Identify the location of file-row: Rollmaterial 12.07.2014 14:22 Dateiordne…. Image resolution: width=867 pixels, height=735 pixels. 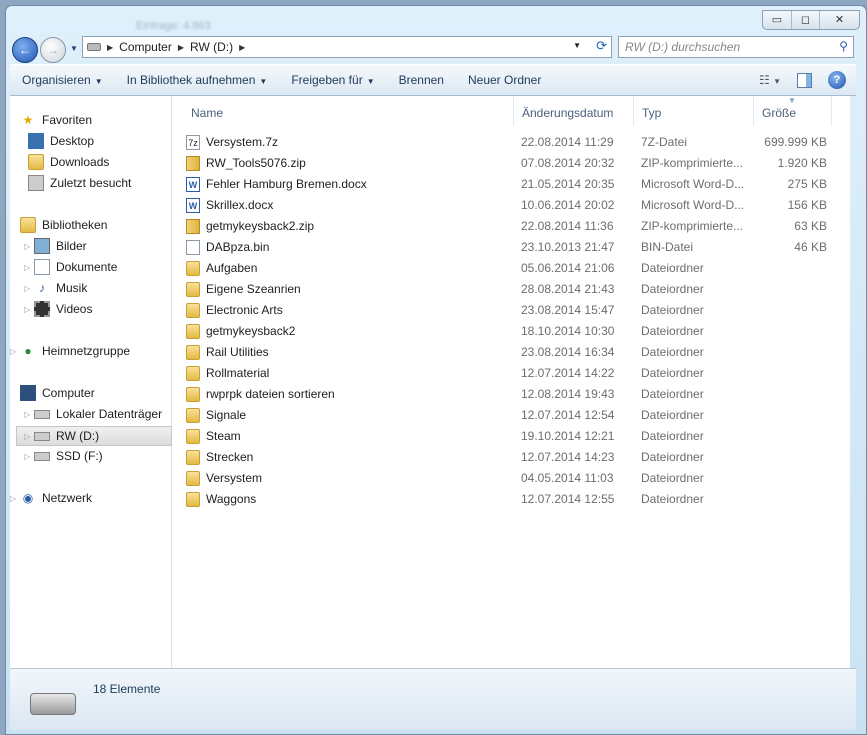
(511, 373).